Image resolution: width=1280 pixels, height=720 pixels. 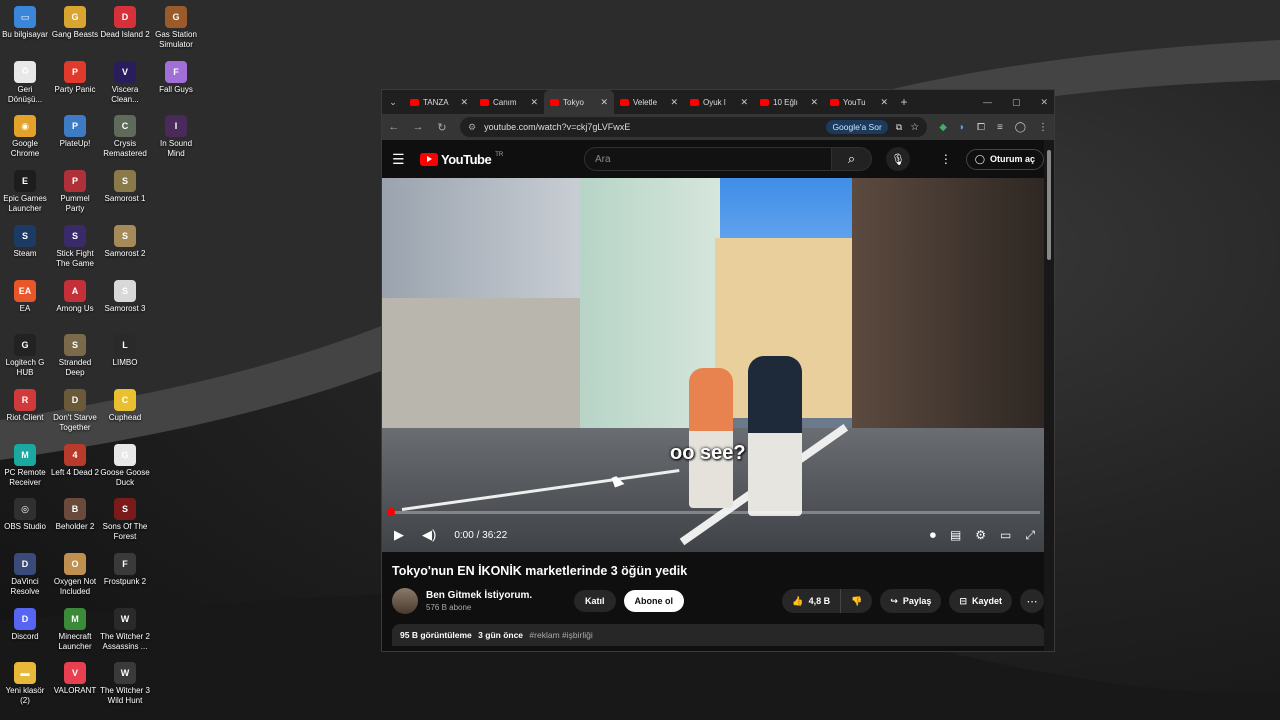 What do you see at coordinates (509, 102) in the screenshot?
I see `browser-tab: Canım ✕` at bounding box center [509, 102].